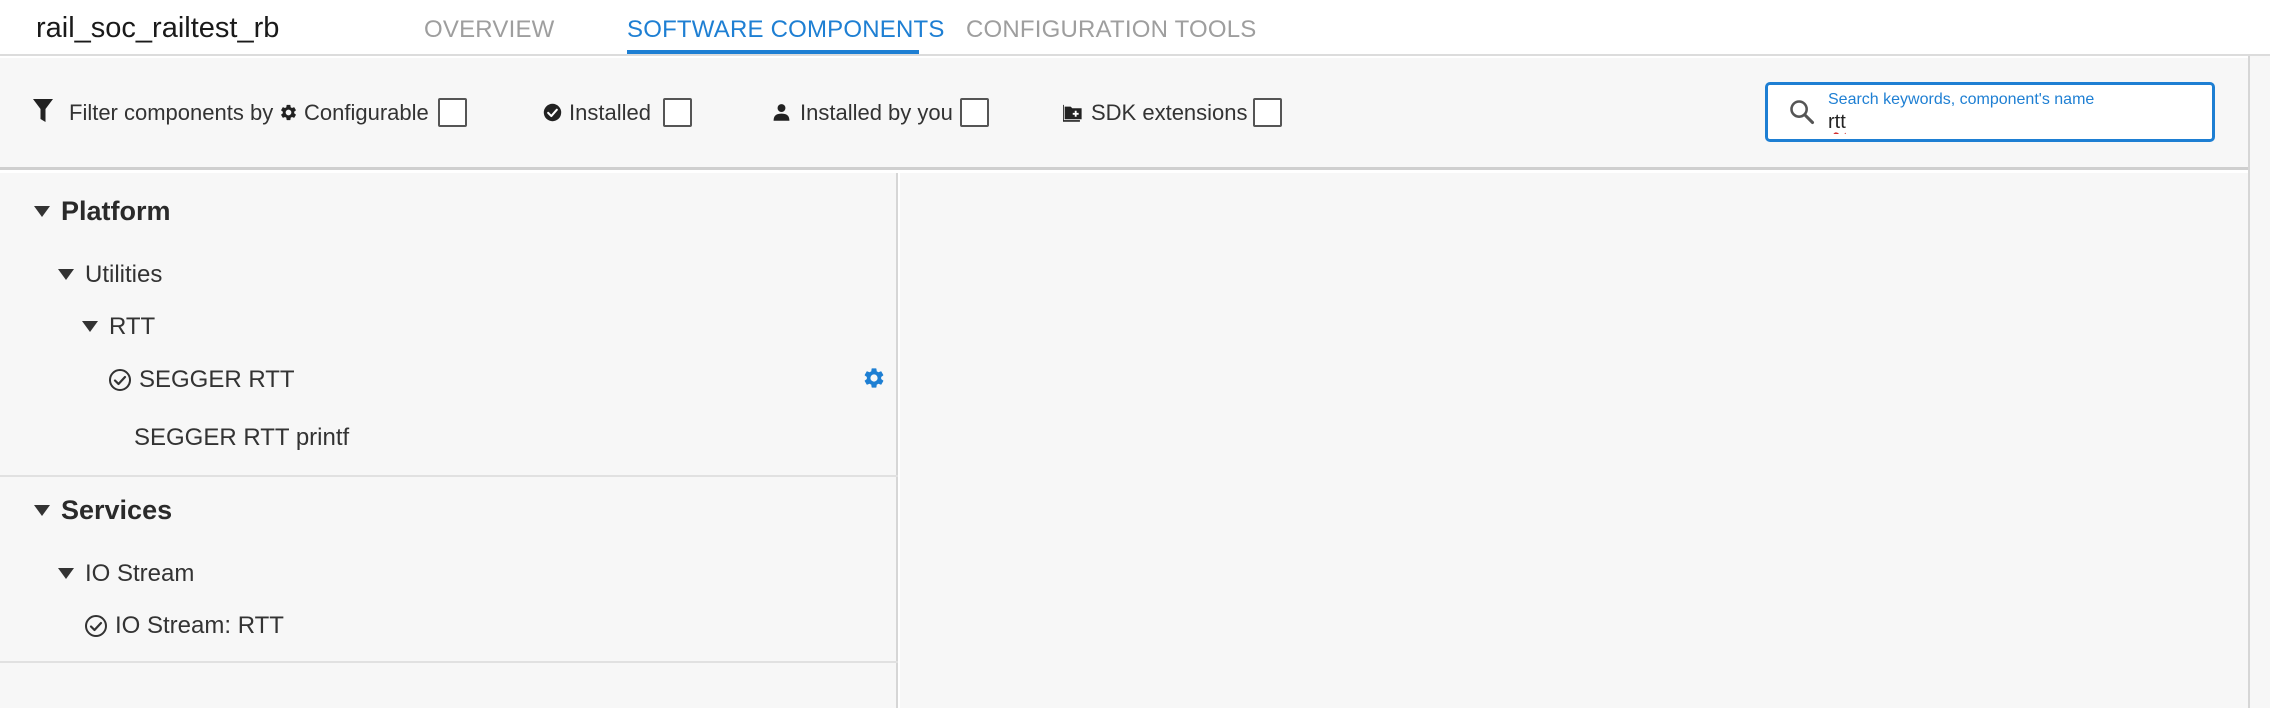 The height and width of the screenshot is (708, 2270). I want to click on tab-configuration-tools: CONFIGURATION TOOLS, so click(1111, 30).